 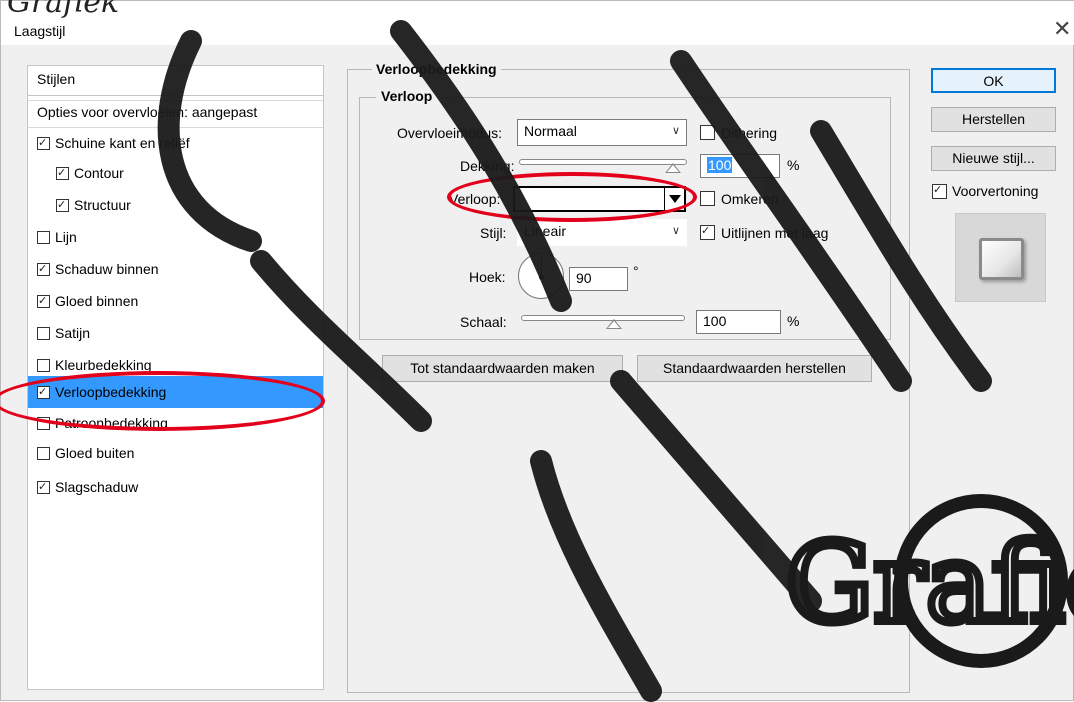 I want to click on align-with-layer-label: Uitlijnen met laag, so click(x=775, y=233).